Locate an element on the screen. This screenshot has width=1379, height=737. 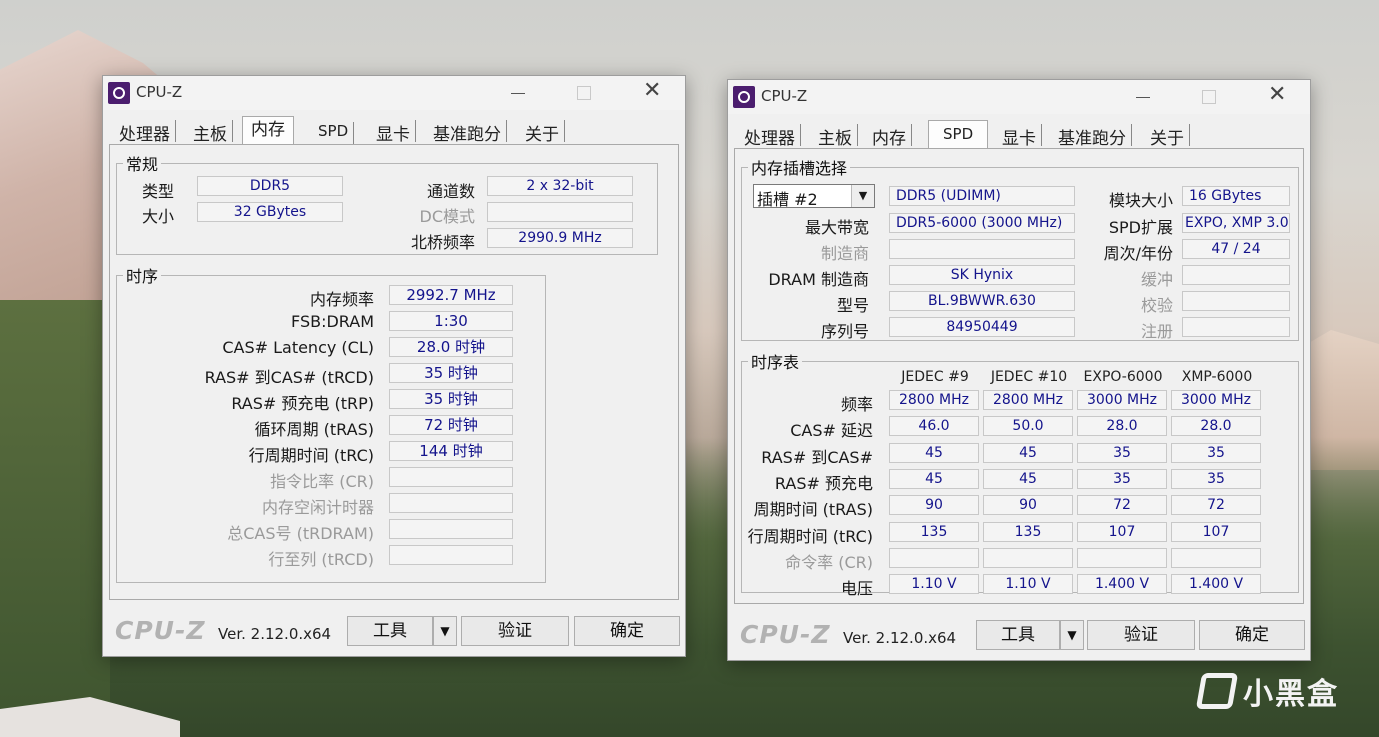
timing-value: 2992.7 MHz is located at coordinates (451, 295).